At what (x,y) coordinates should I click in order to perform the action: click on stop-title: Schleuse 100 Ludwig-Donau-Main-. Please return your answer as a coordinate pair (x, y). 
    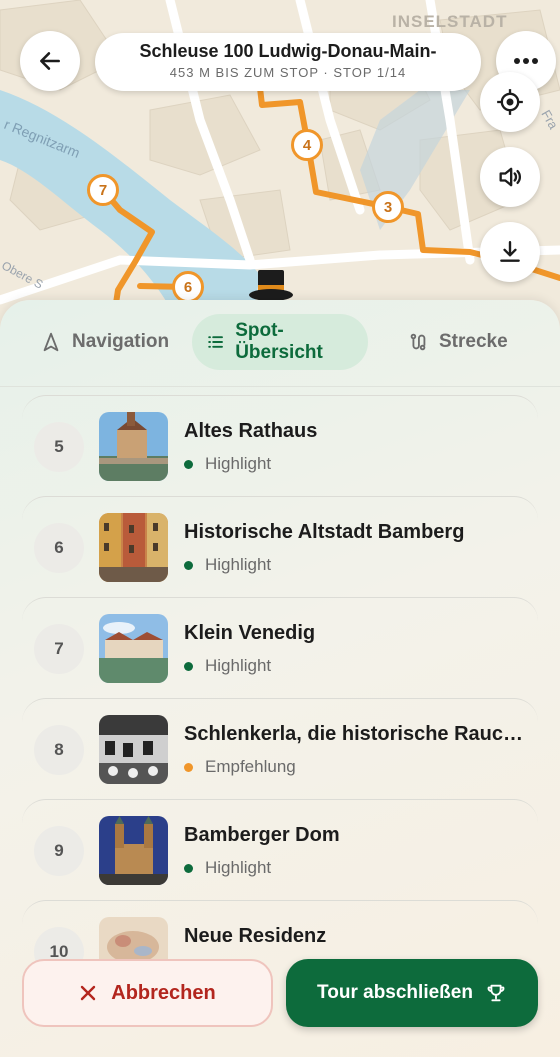
    Looking at the image, I should click on (288, 51).